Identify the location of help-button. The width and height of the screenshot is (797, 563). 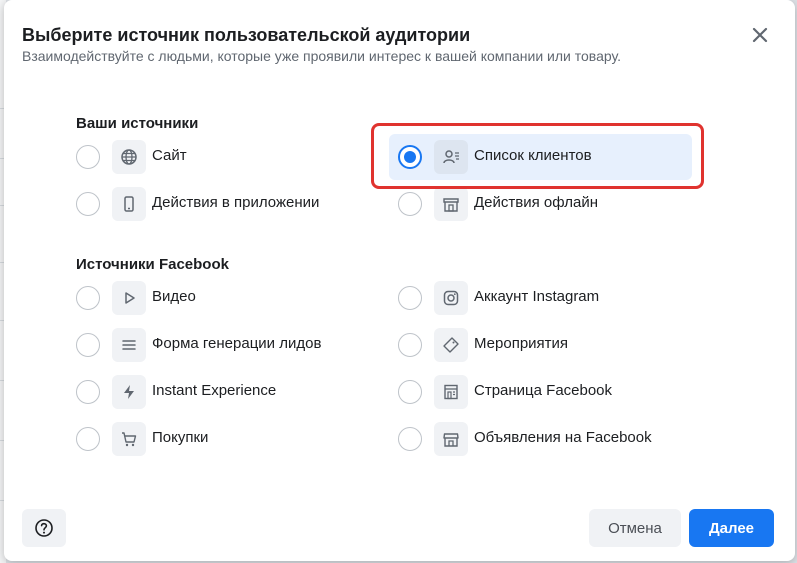
(44, 528).